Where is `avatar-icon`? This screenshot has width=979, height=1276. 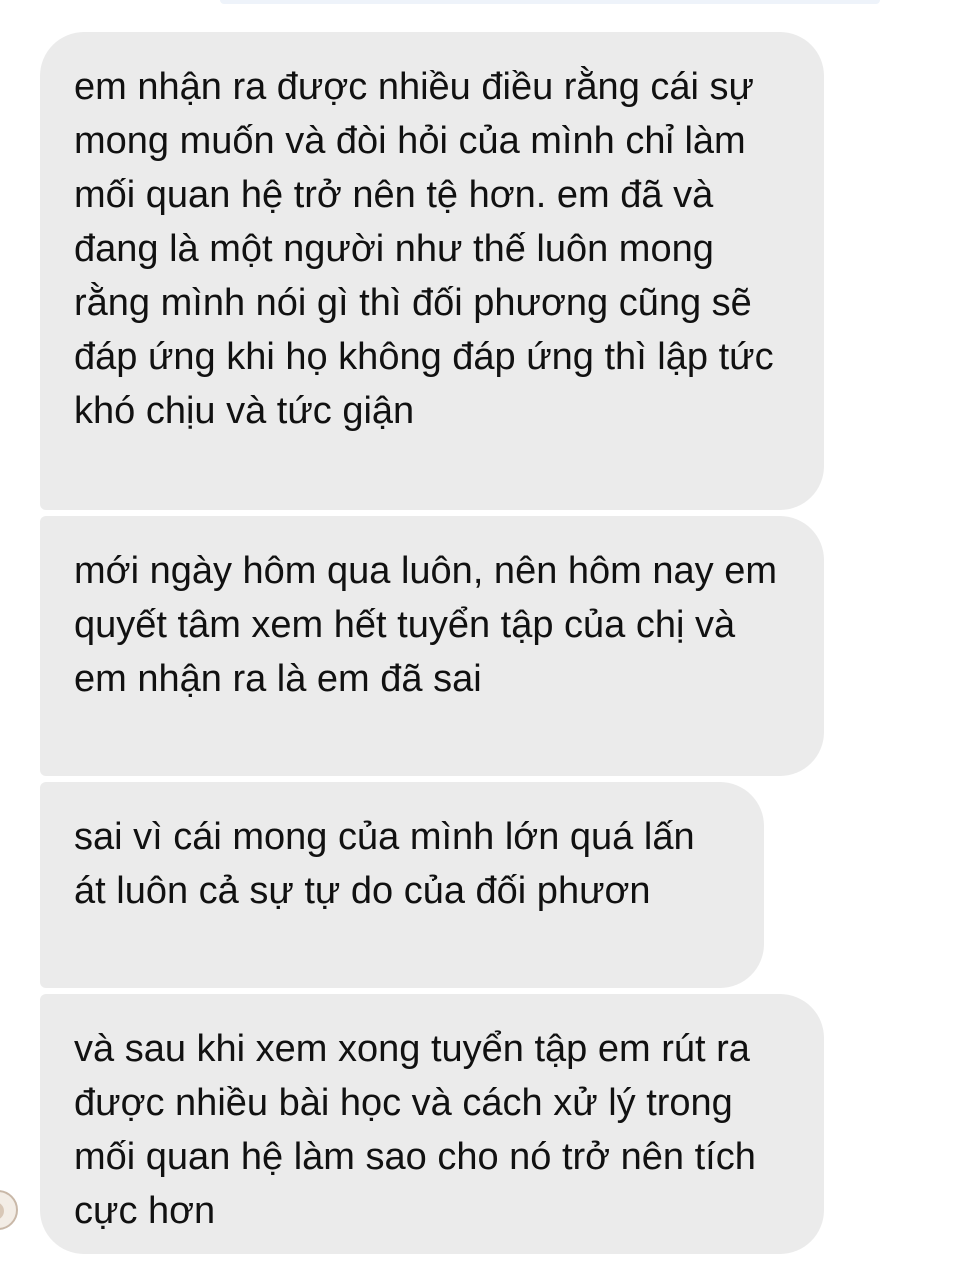
avatar-icon is located at coordinates (9, 1210).